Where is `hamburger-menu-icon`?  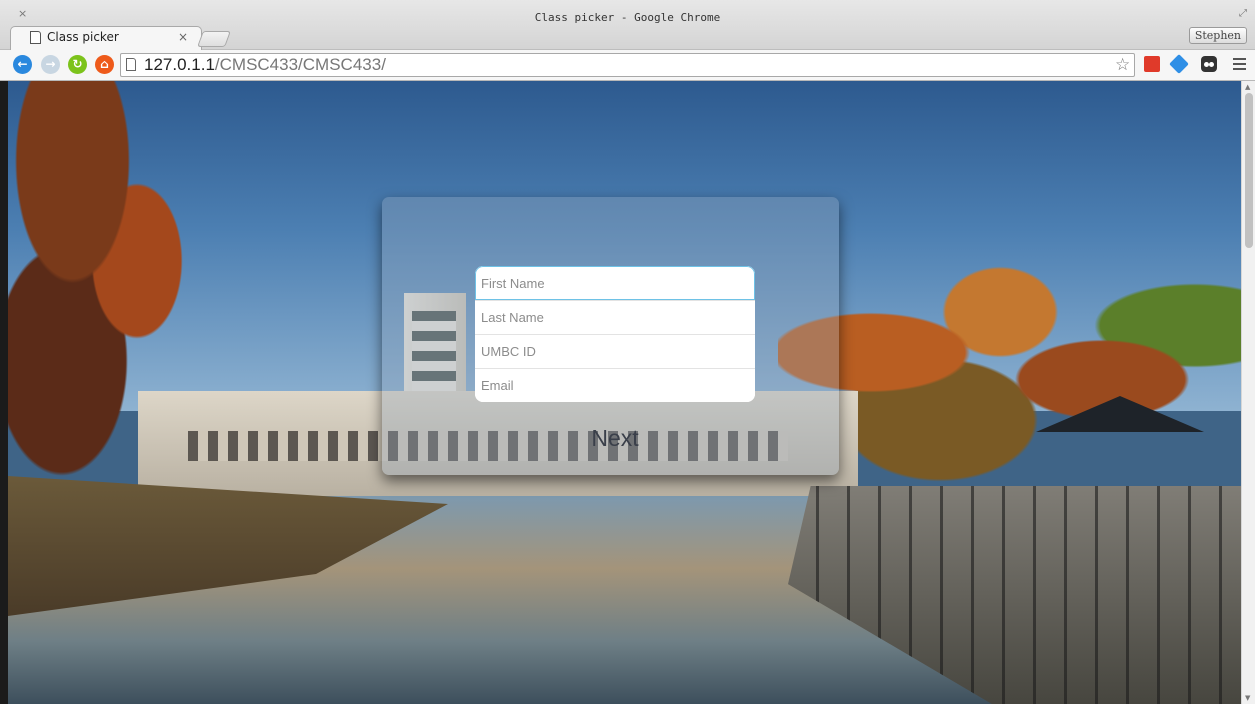
hamburger-menu-icon is located at coordinates (1239, 65).